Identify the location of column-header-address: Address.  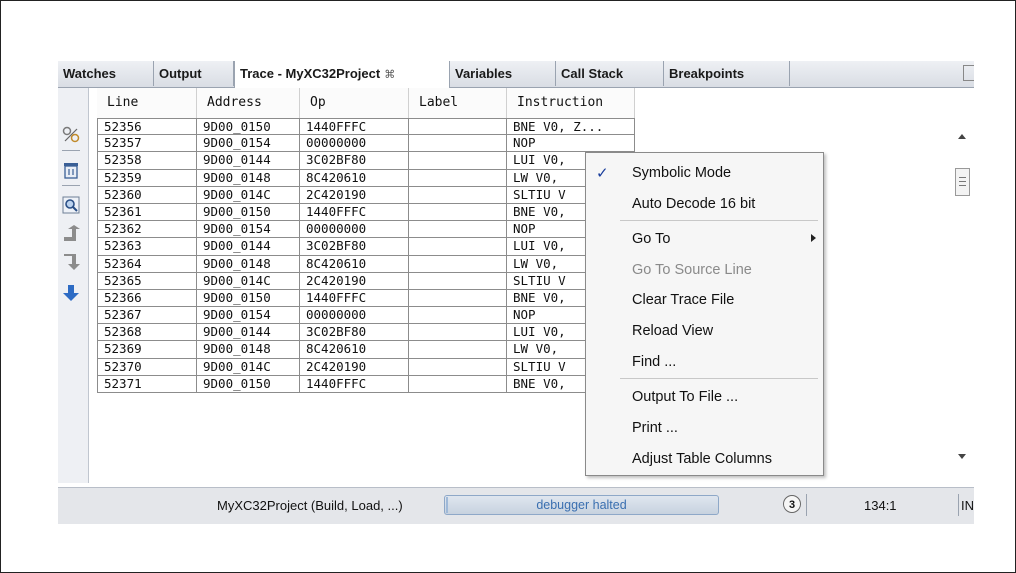
(248, 103).